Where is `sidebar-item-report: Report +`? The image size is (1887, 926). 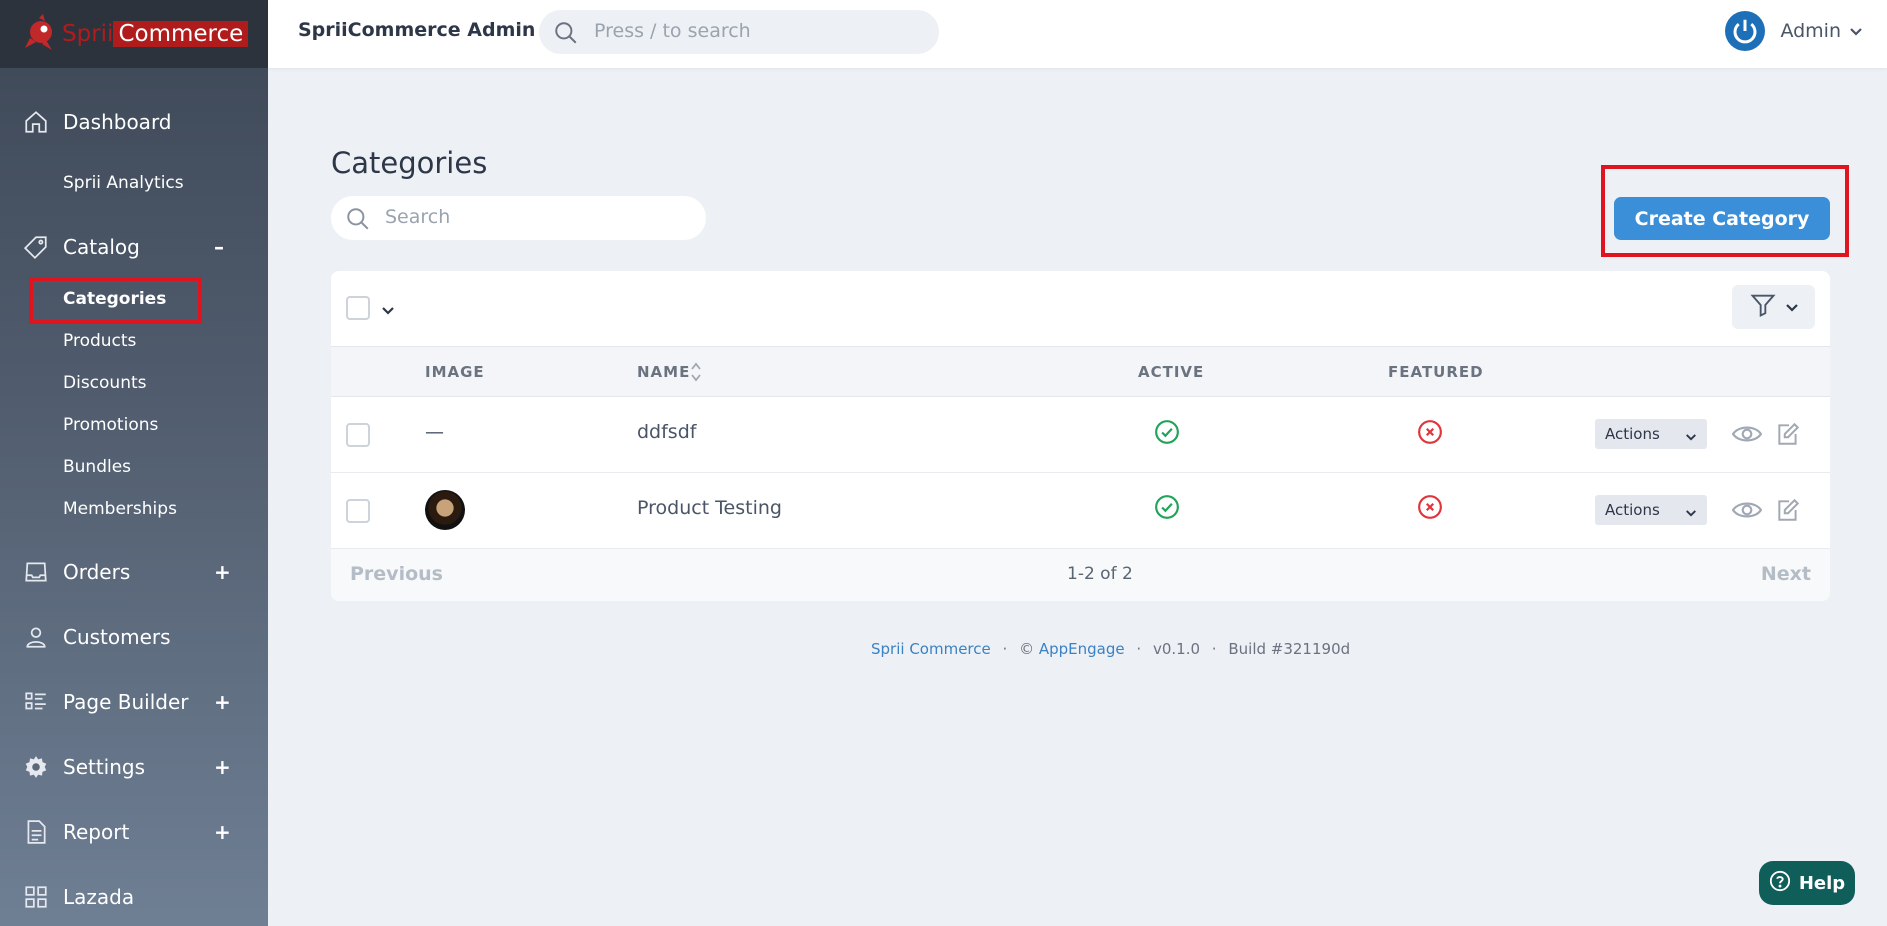 sidebar-item-report: Report + is located at coordinates (134, 832).